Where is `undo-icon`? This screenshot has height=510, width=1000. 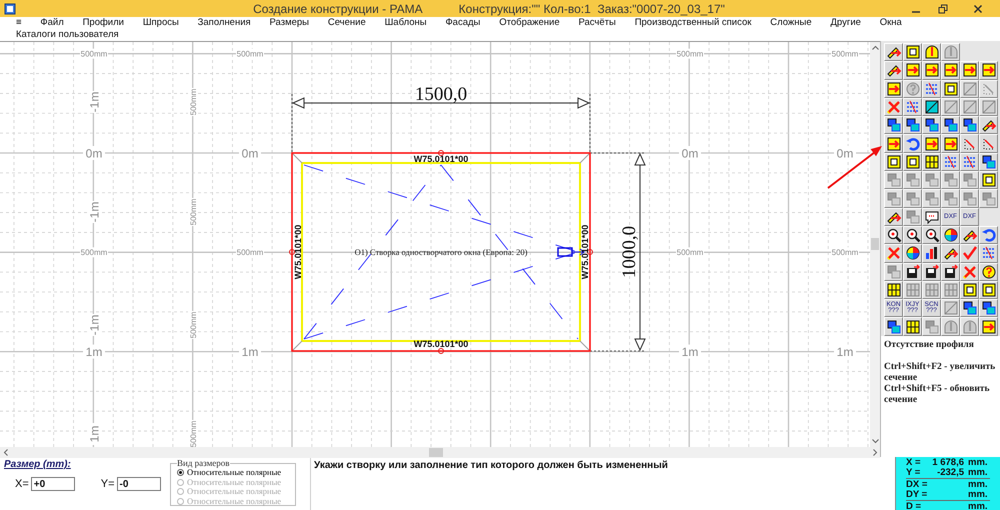
undo-icon is located at coordinates (988, 235).